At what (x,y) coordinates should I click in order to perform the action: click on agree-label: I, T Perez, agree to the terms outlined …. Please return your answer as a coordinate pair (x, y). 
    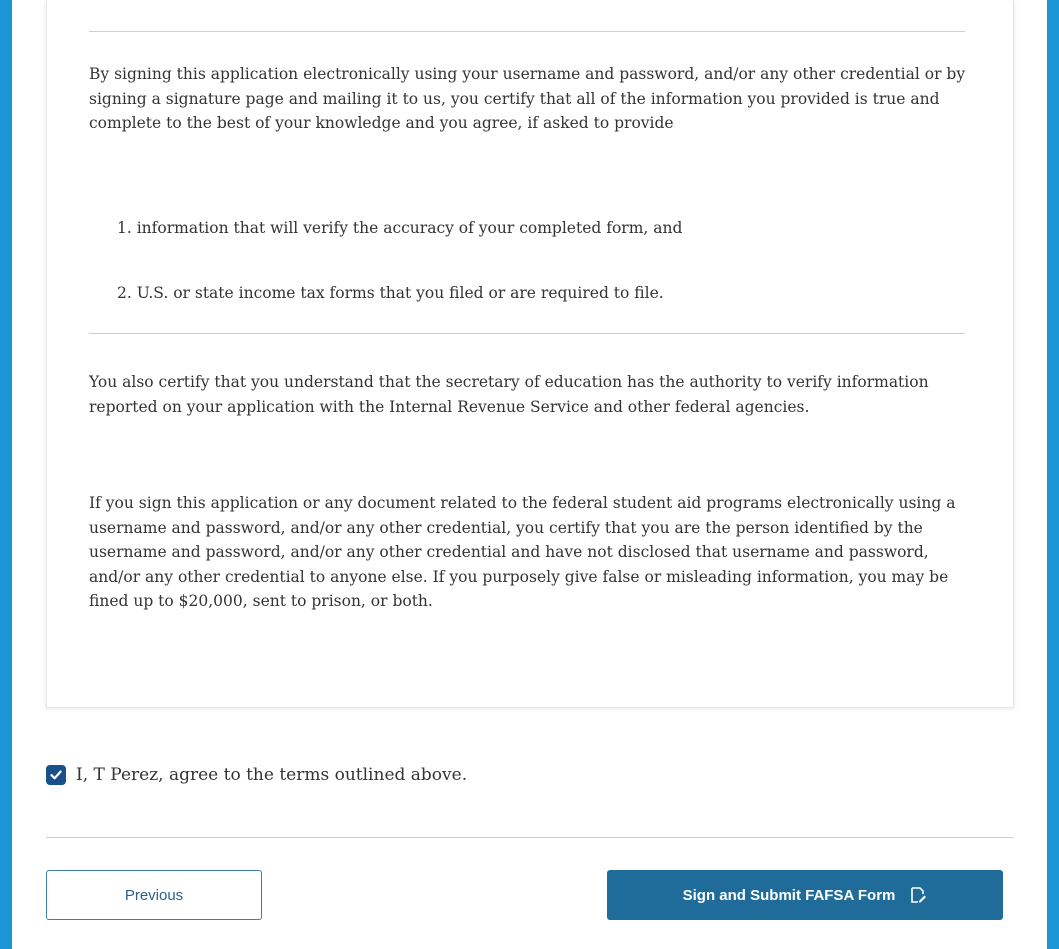
    Looking at the image, I should click on (271, 775).